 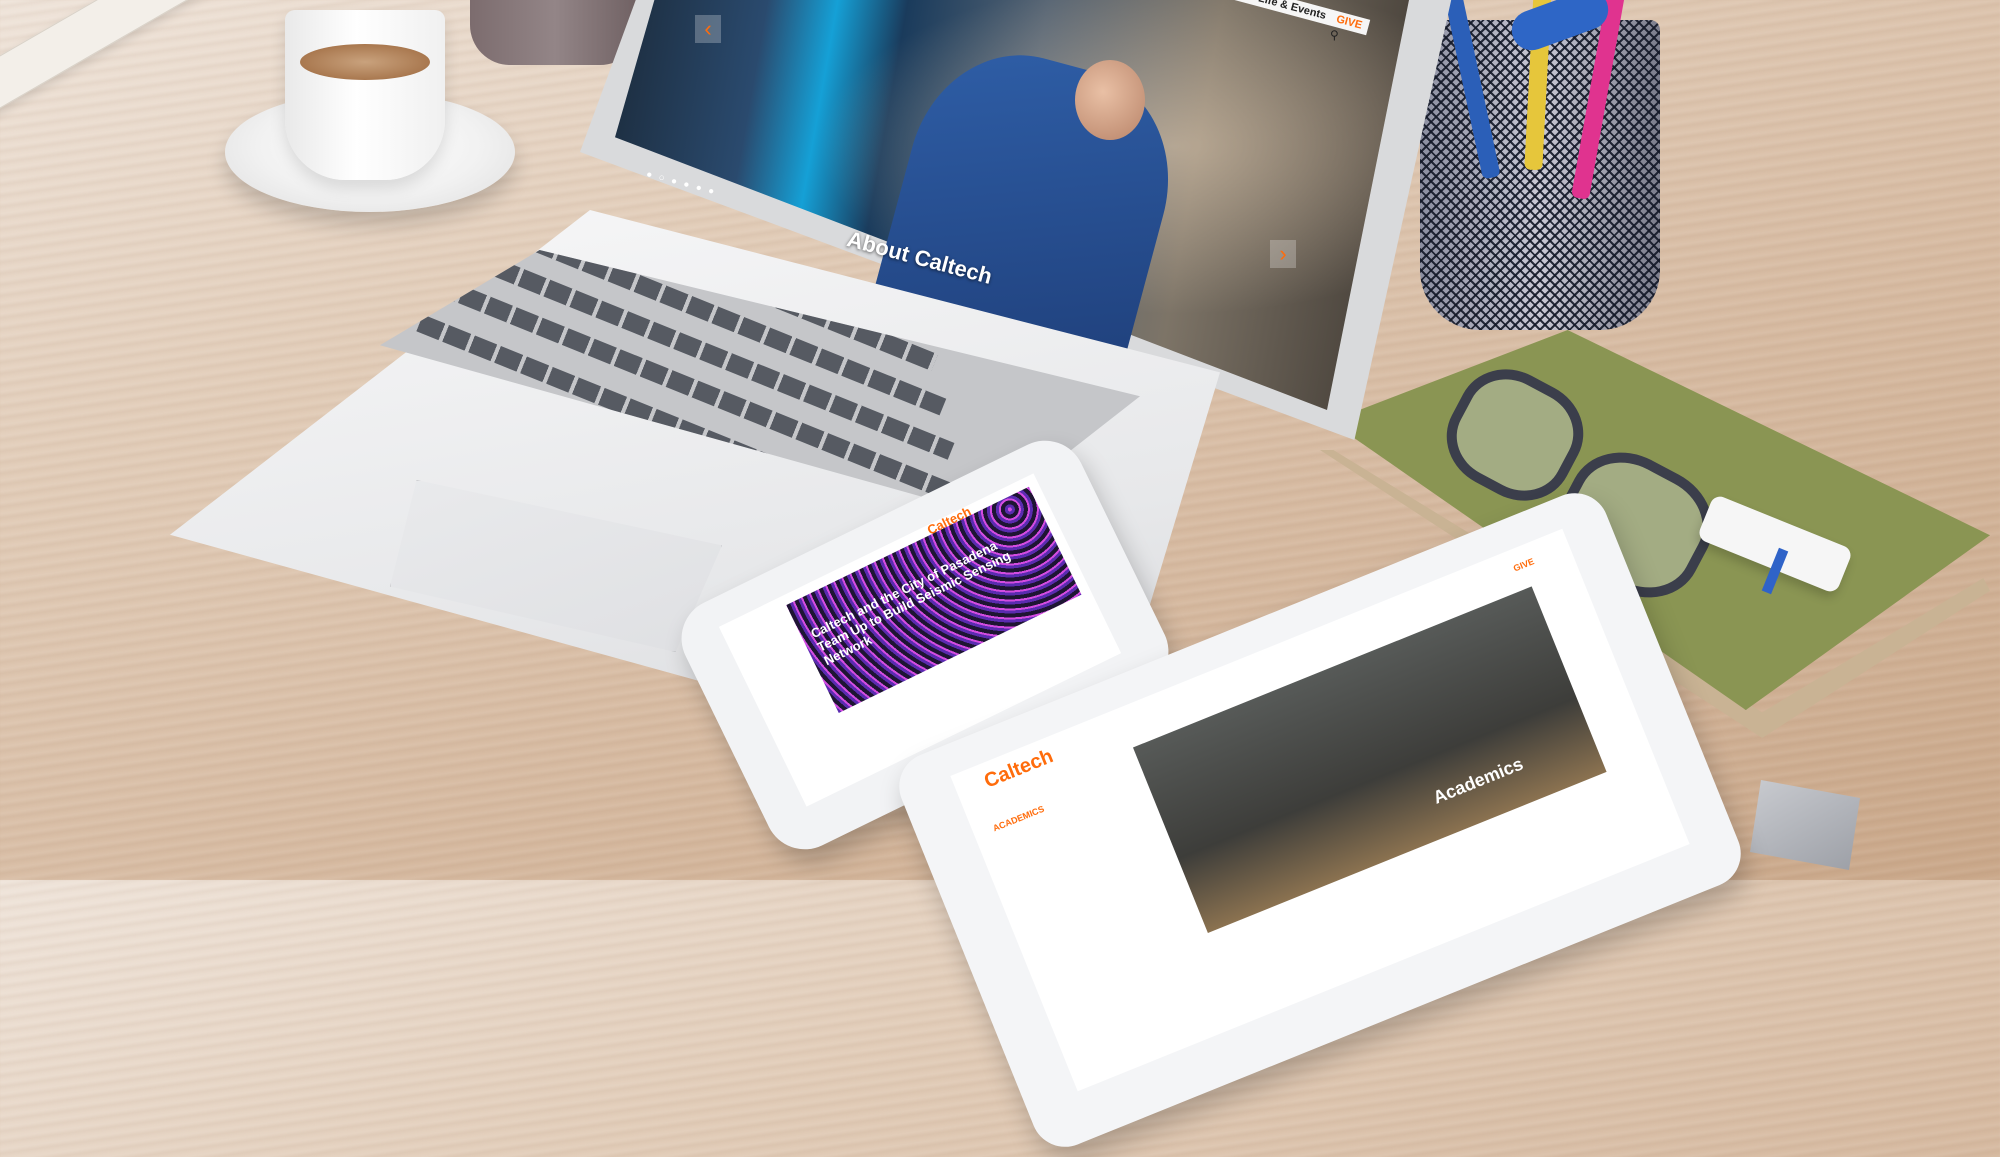 What do you see at coordinates (1524, 564) in the screenshot?
I see `tablet-give-link: GIVE` at bounding box center [1524, 564].